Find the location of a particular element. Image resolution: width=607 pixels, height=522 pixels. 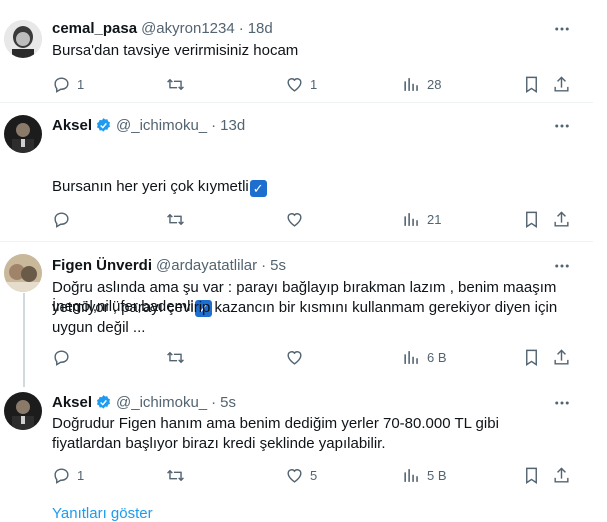

view-count: 5 B is located at coordinates (437, 475).